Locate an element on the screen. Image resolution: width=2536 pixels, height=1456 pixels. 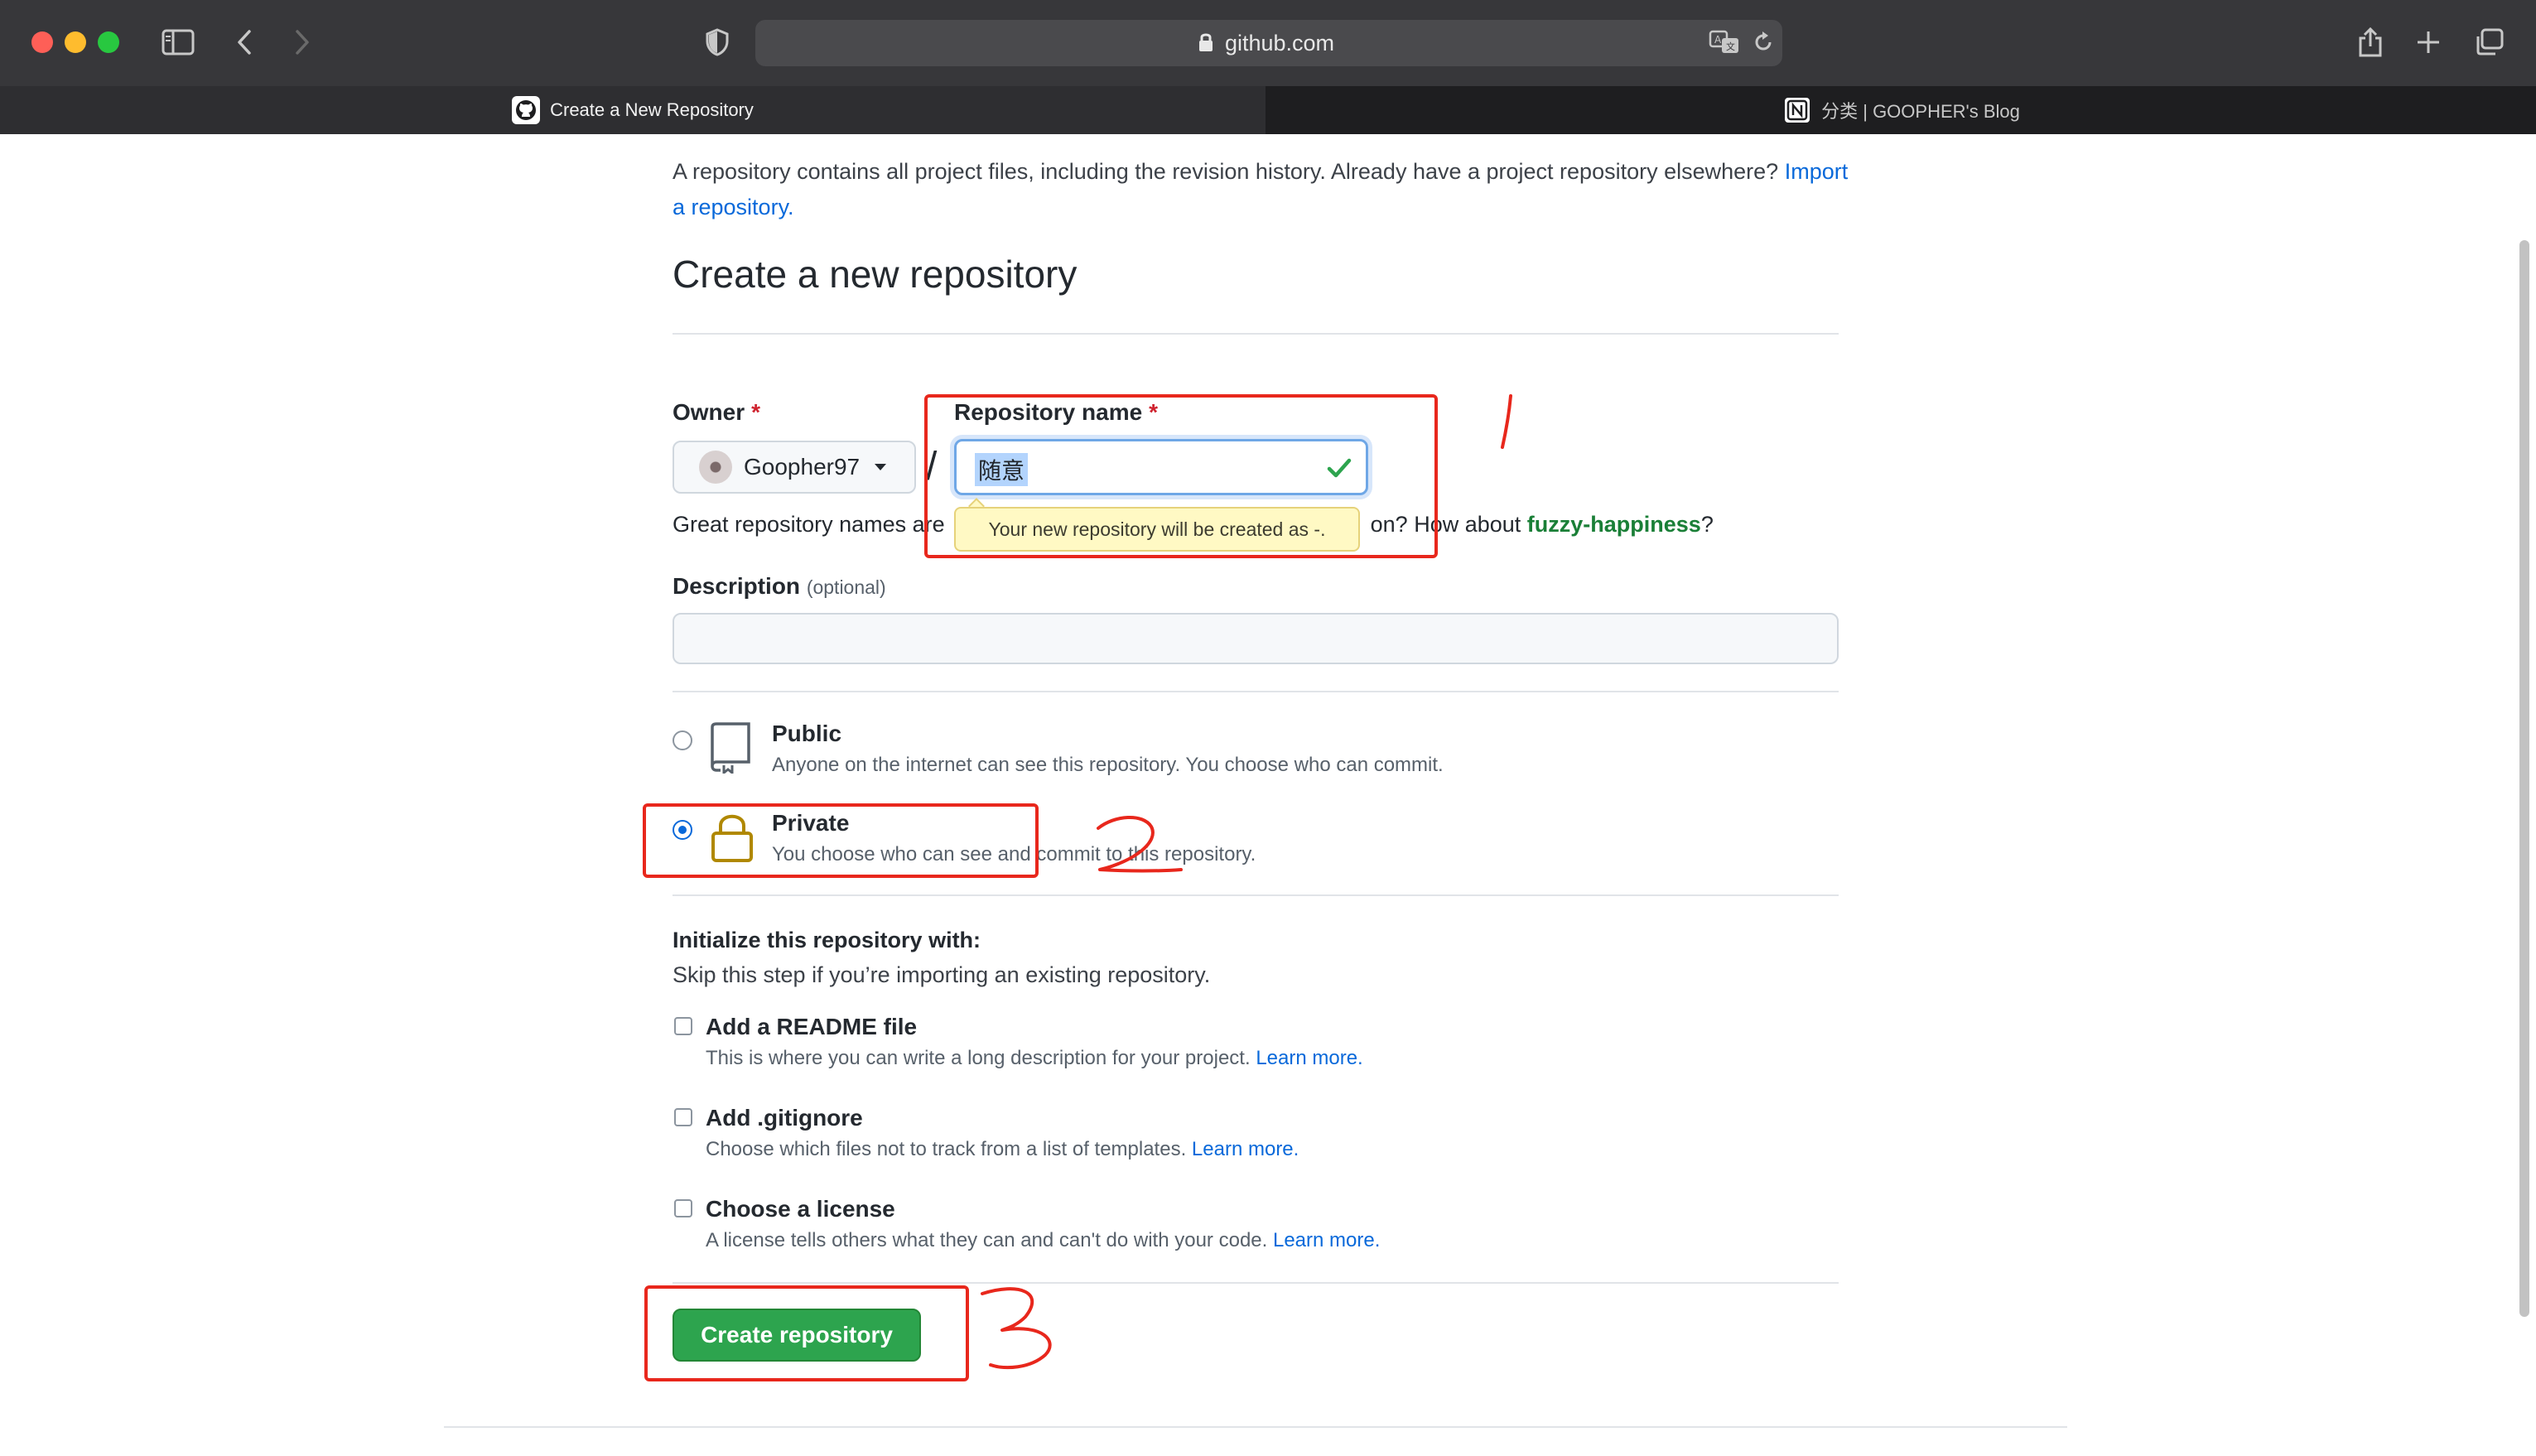
annotation-box-create-button is located at coordinates (806, 1333).